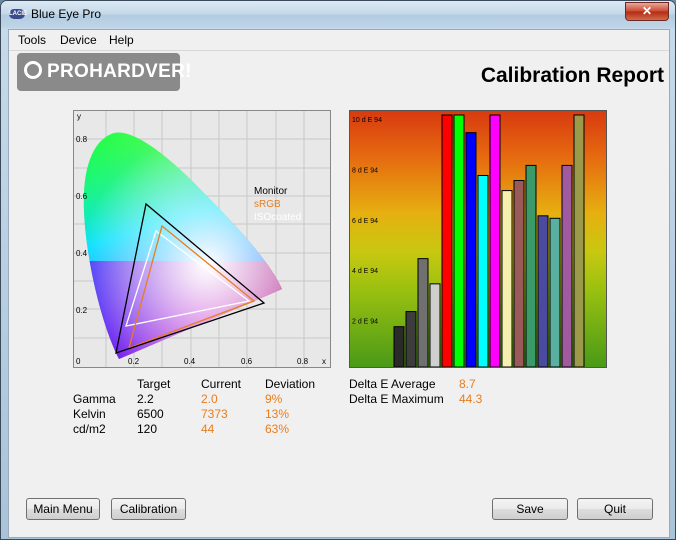 The height and width of the screenshot is (540, 676). What do you see at coordinates (274, 399) in the screenshot?
I see `gamma-deviation: 9%` at bounding box center [274, 399].